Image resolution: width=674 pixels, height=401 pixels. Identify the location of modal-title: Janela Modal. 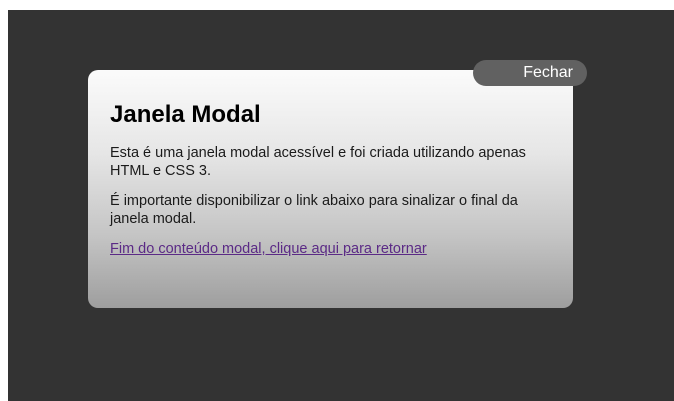
(185, 114).